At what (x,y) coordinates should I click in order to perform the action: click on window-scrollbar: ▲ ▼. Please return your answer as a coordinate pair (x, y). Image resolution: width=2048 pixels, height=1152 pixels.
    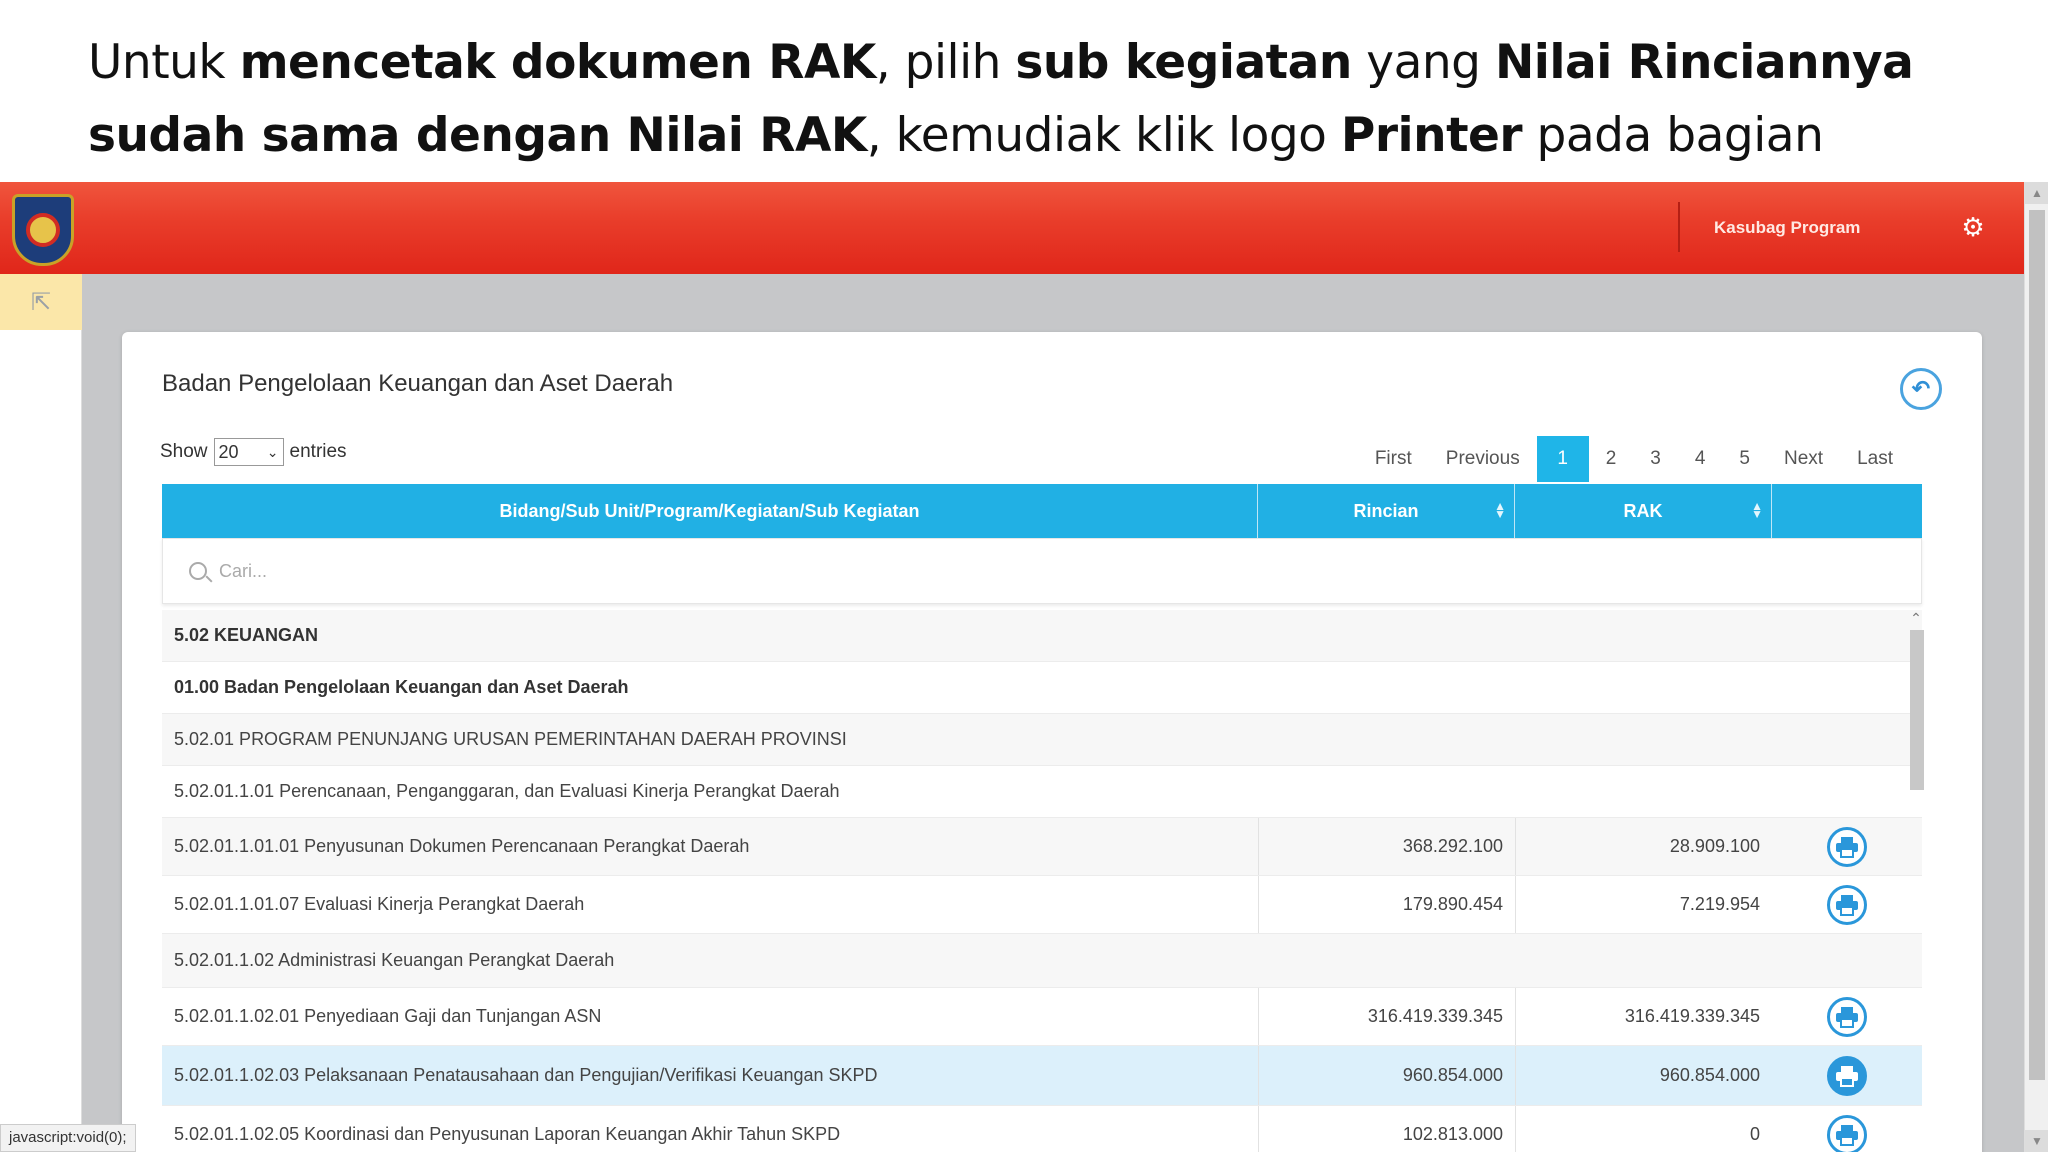
    Looking at the image, I should click on (2036, 667).